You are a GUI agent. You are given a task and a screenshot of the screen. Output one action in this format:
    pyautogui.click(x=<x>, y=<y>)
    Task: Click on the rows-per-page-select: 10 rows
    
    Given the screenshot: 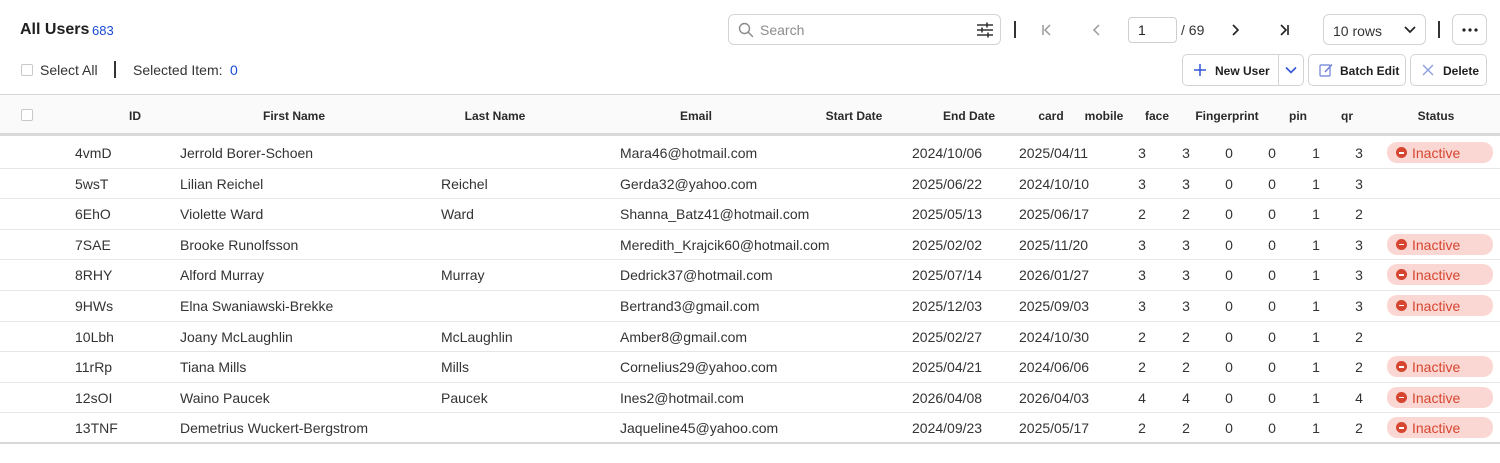 What is the action you would take?
    pyautogui.click(x=1374, y=29)
    